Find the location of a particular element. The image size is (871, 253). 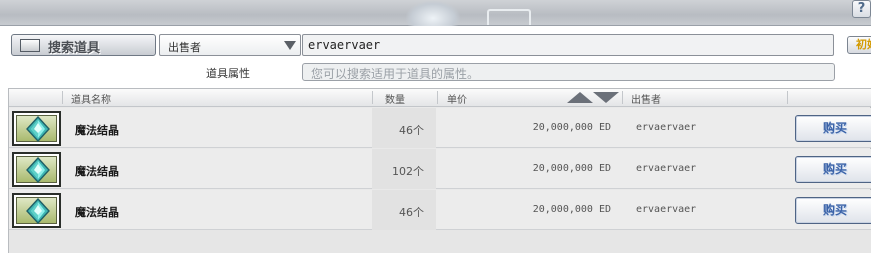

column-header-quantity: 数量 is located at coordinates (395, 98).